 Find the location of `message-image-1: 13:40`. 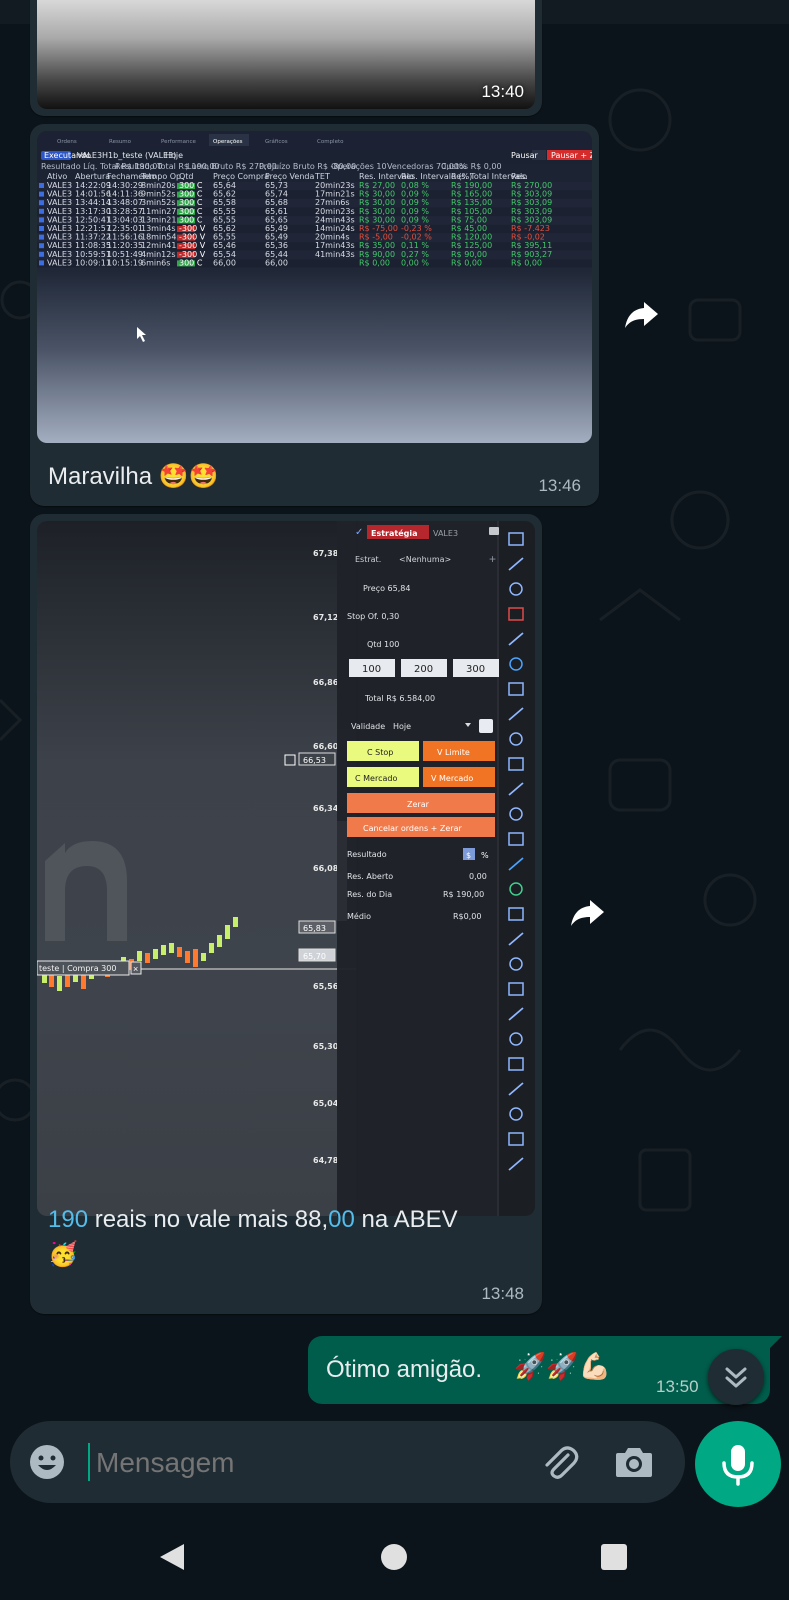

message-image-1: 13:40 is located at coordinates (286, 58).